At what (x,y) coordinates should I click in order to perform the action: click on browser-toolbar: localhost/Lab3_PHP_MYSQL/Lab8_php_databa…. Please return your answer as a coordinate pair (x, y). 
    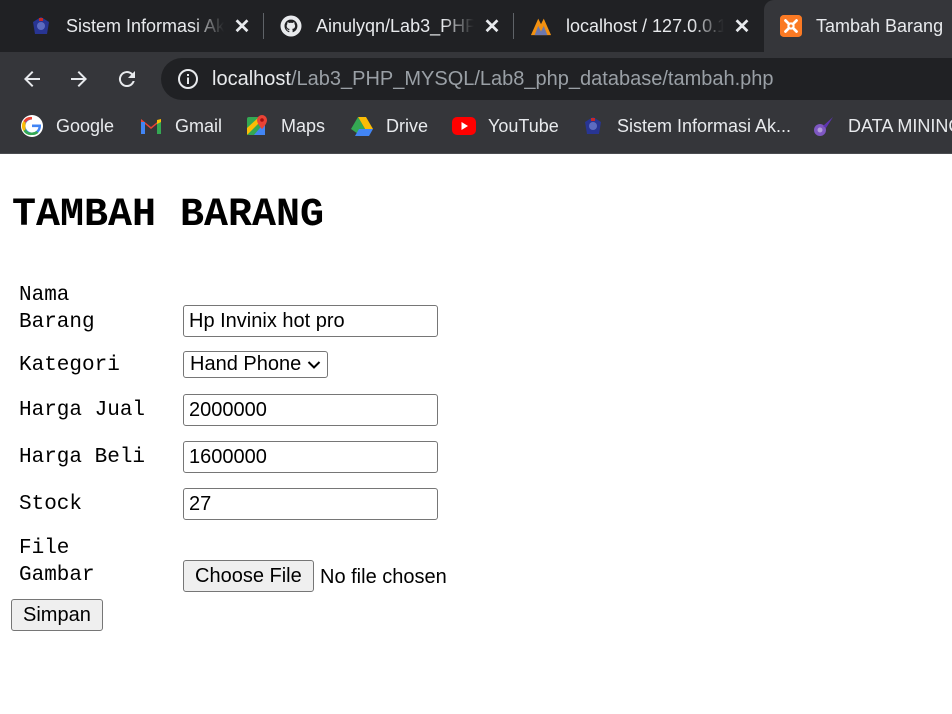
    Looking at the image, I should click on (476, 79).